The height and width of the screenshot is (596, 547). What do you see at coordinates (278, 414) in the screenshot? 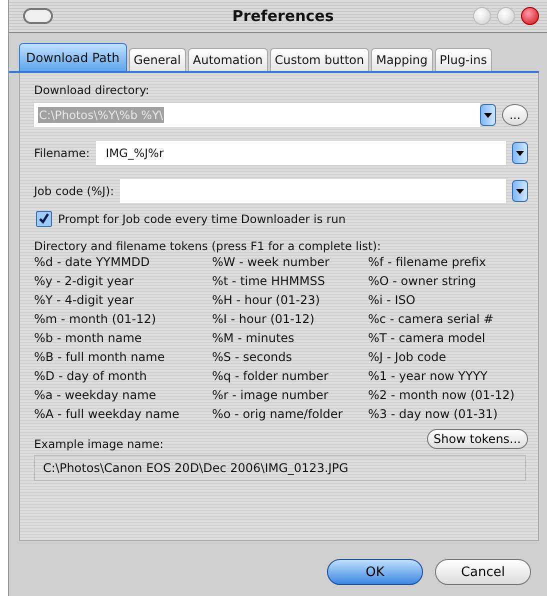
I see `token-text: %o - orig name/folder` at bounding box center [278, 414].